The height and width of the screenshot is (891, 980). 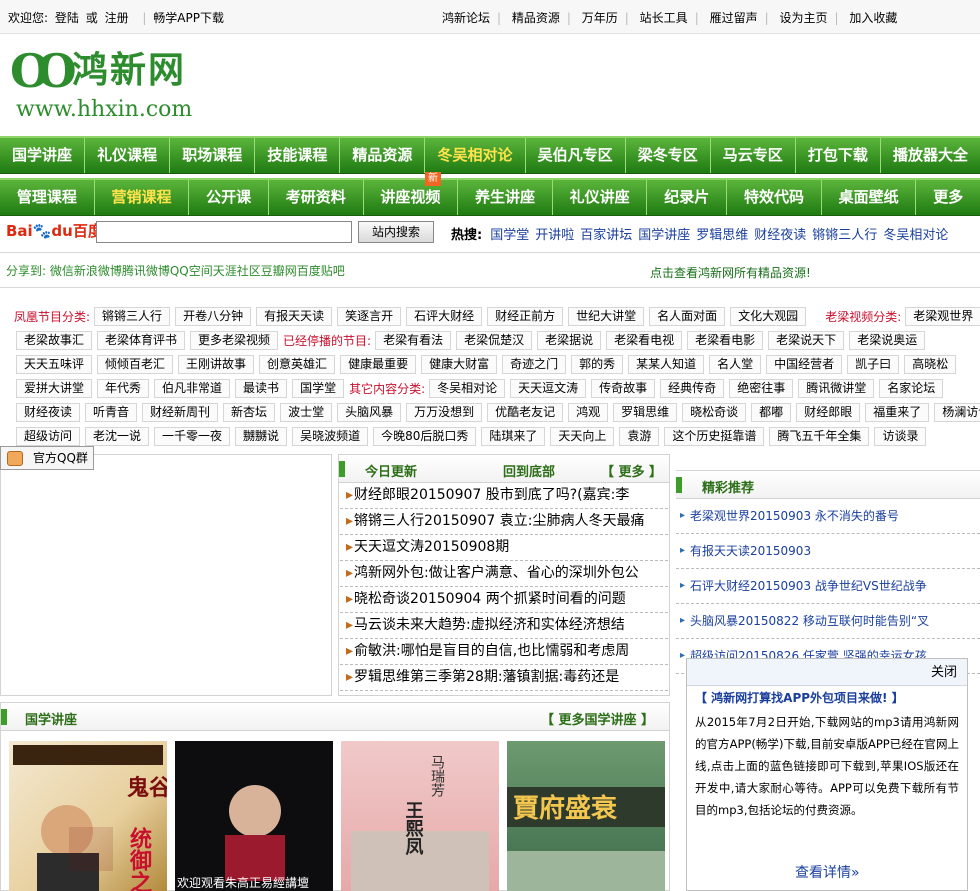 What do you see at coordinates (494, 340) in the screenshot?
I see `program-tag: 老梁侃楚汉` at bounding box center [494, 340].